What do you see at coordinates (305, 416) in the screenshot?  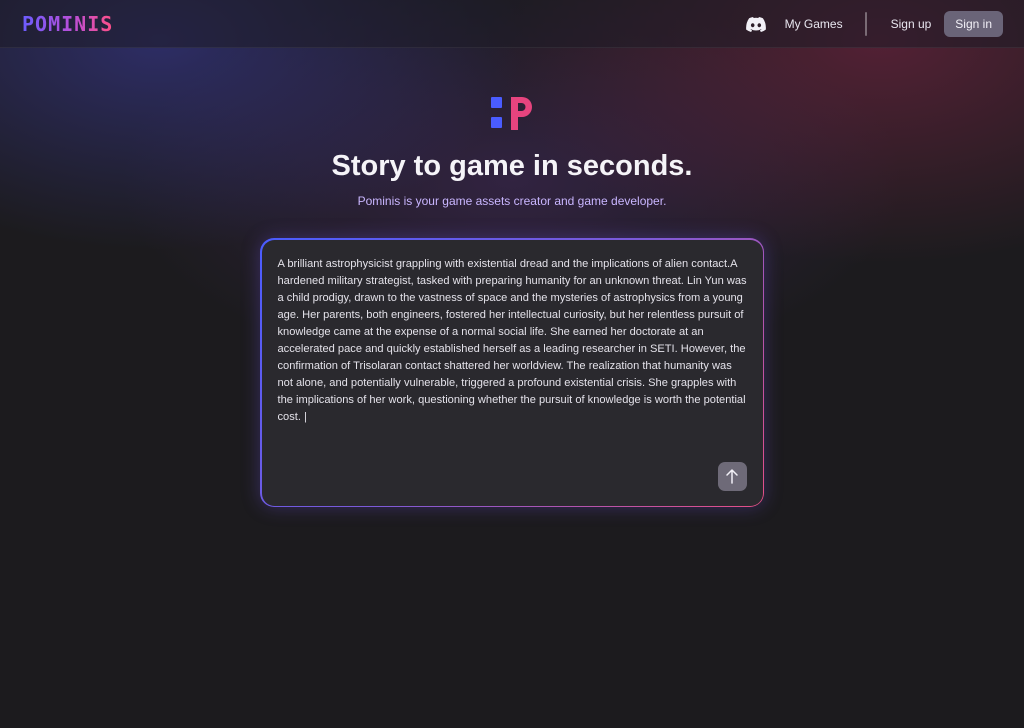 I see `text-caret: |` at bounding box center [305, 416].